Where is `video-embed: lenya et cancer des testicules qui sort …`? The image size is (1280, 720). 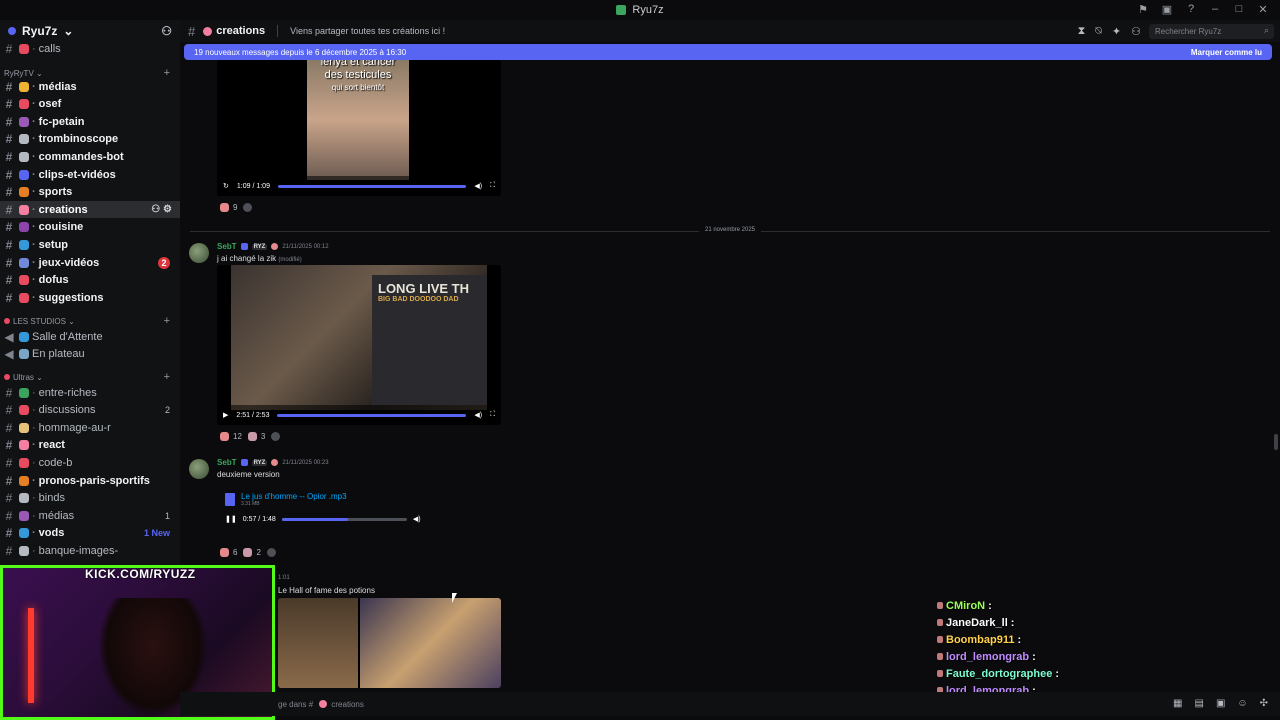 video-embed: lenya et cancer des testicules qui sort … is located at coordinates (359, 128).